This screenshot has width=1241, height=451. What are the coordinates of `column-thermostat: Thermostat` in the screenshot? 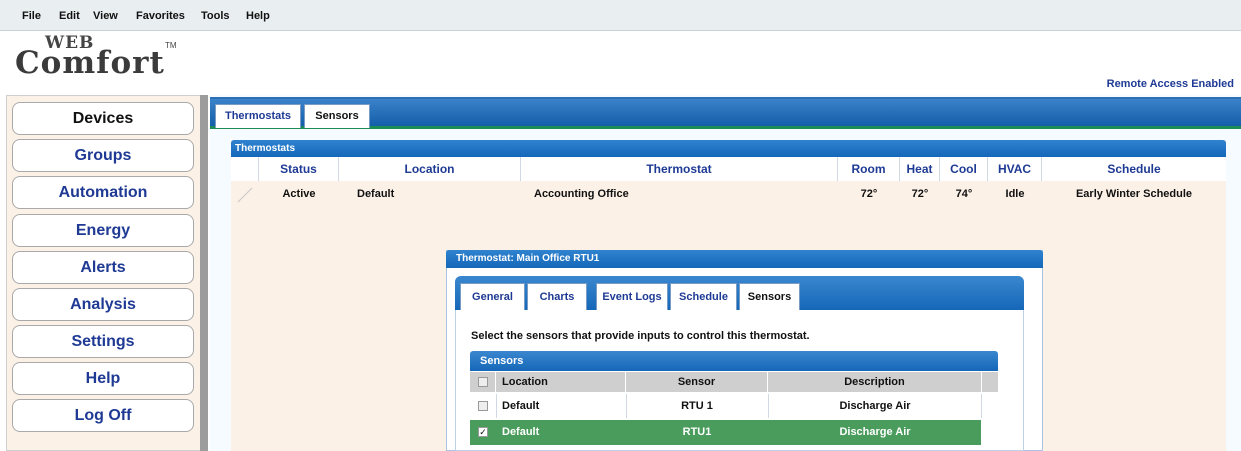 It's located at (679, 169).